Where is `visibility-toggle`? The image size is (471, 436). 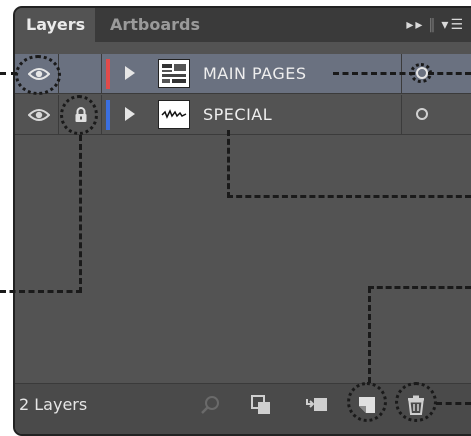 visibility-toggle is located at coordinates (39, 115).